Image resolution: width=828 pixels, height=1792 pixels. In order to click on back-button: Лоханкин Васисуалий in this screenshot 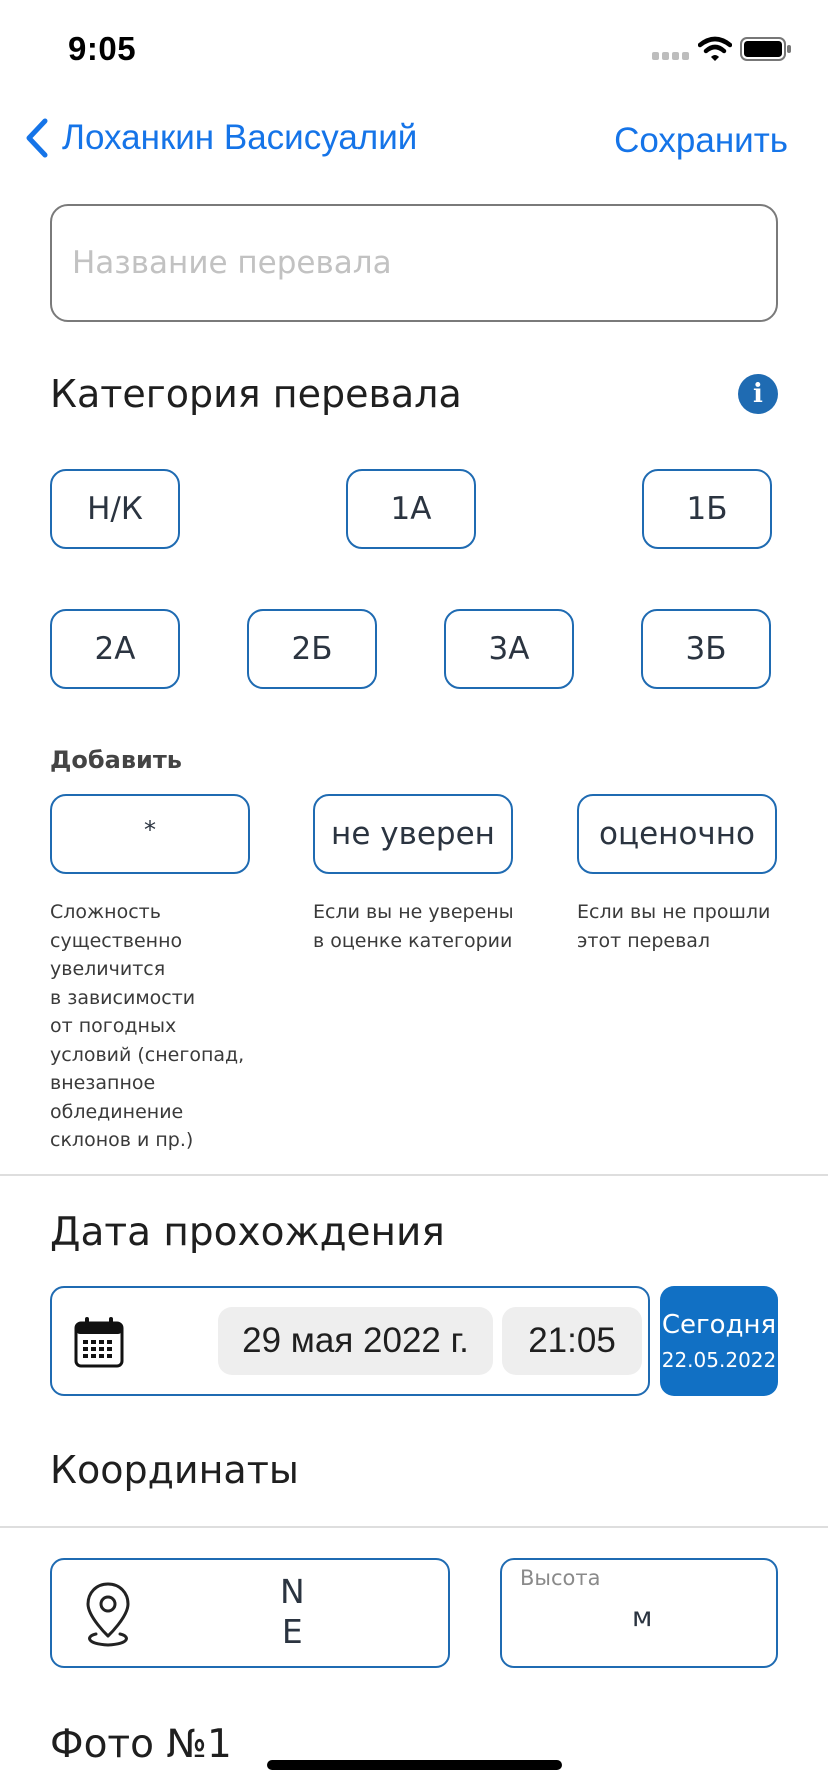, I will do `click(220, 138)`.